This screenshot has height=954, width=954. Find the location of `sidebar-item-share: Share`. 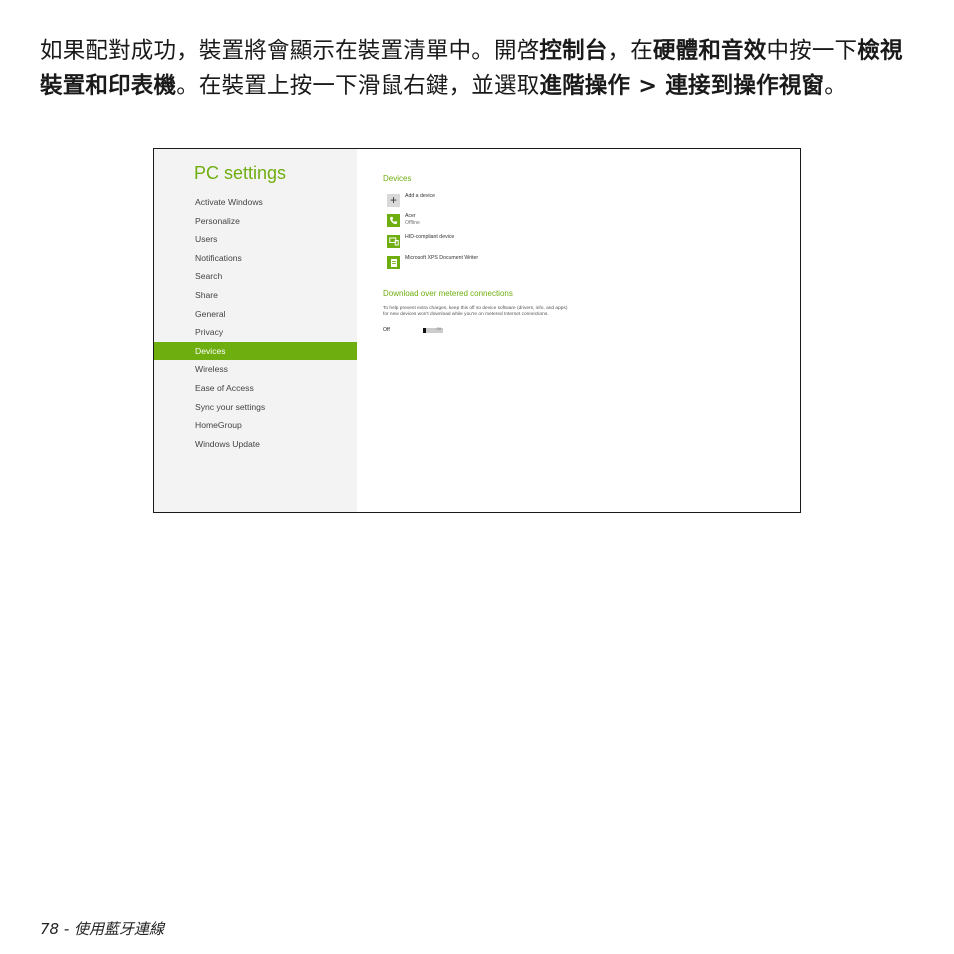

sidebar-item-share: Share is located at coordinates (255, 295).